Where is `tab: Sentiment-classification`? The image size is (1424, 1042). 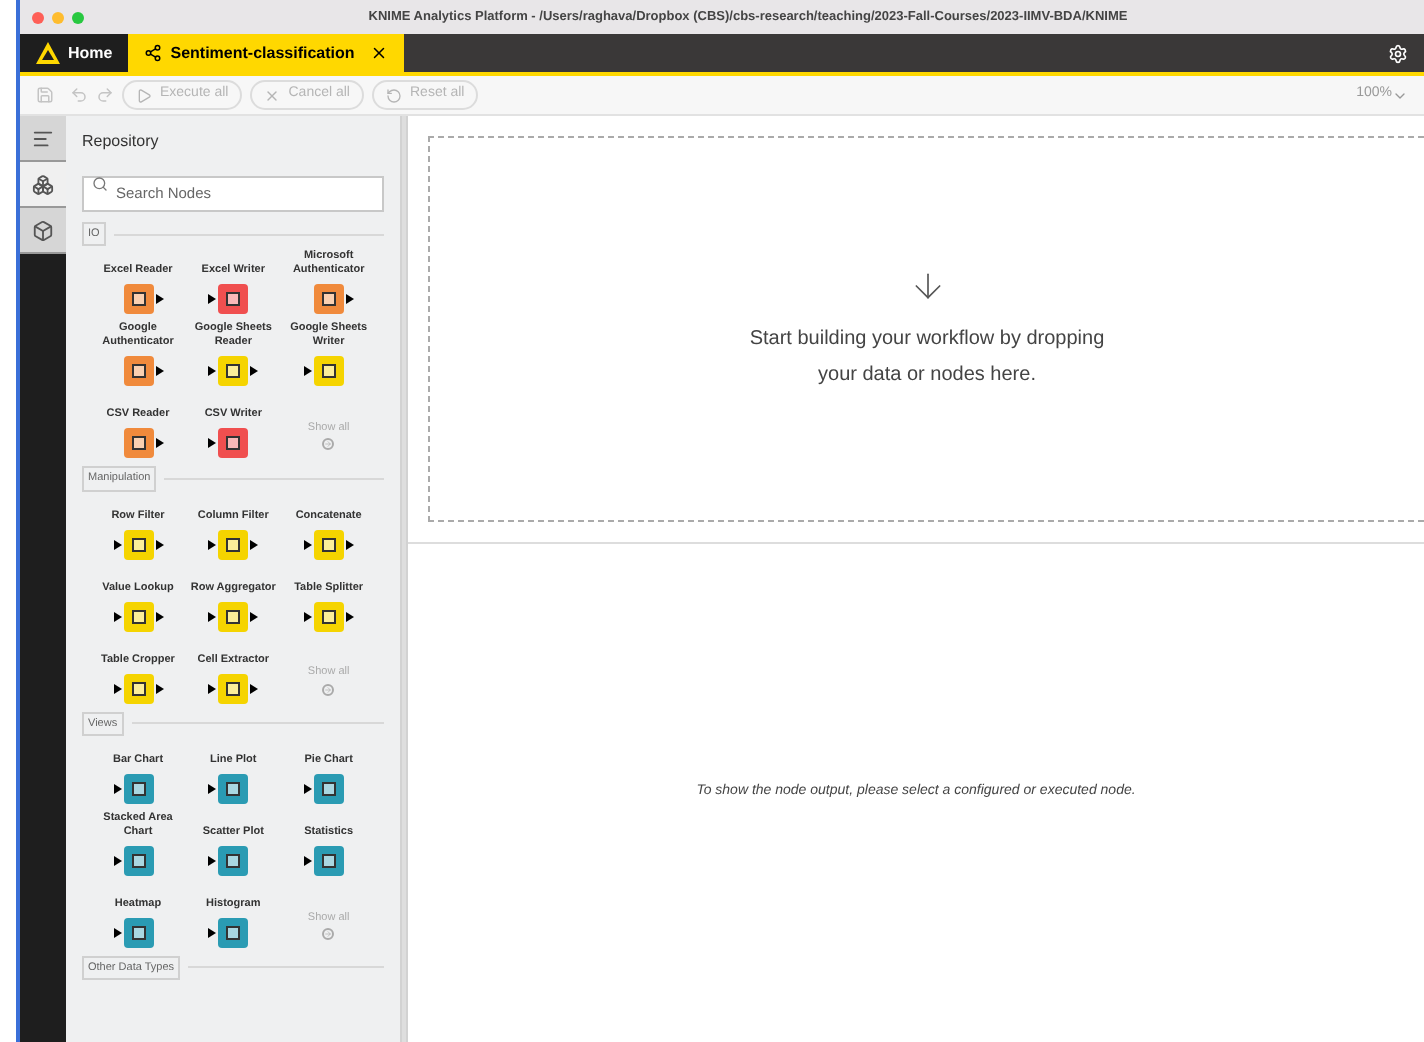 tab: Sentiment-classification is located at coordinates (266, 53).